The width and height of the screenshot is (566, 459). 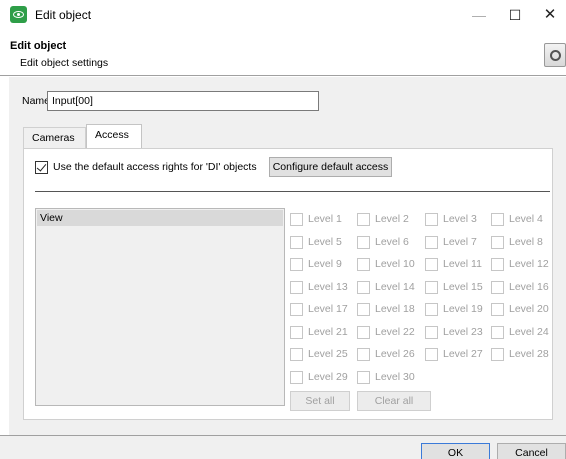 I want to click on eye-icon, so click(x=18, y=14).